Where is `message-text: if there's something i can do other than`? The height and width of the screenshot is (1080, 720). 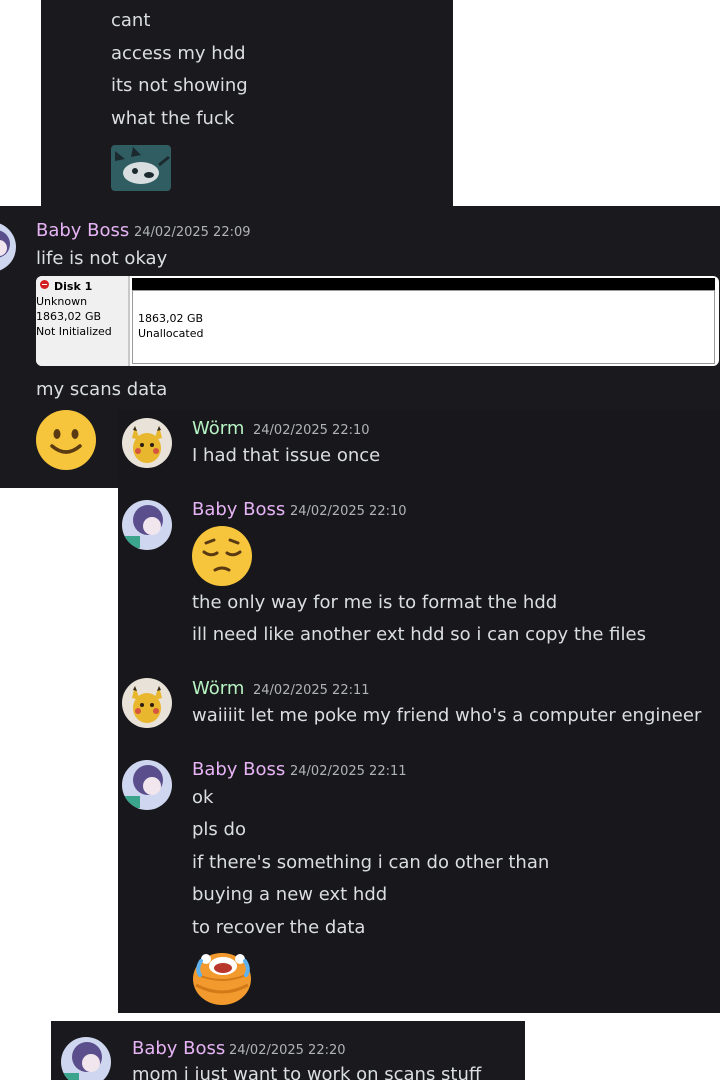 message-text: if there's something i can do other than is located at coordinates (371, 862).